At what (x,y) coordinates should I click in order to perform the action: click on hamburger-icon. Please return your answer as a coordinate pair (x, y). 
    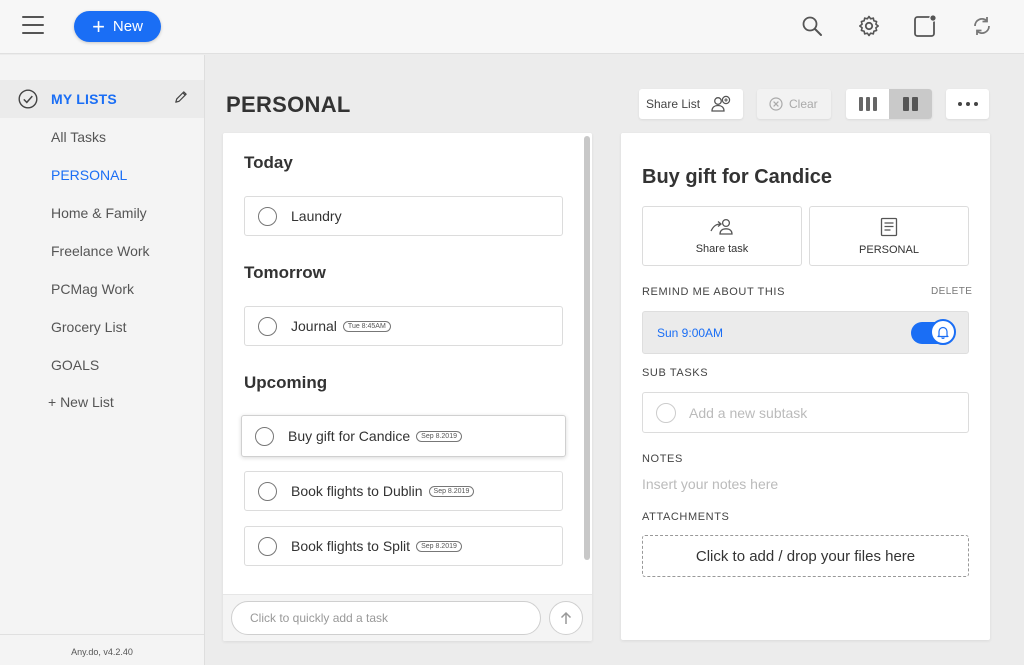
    Looking at the image, I should click on (33, 26).